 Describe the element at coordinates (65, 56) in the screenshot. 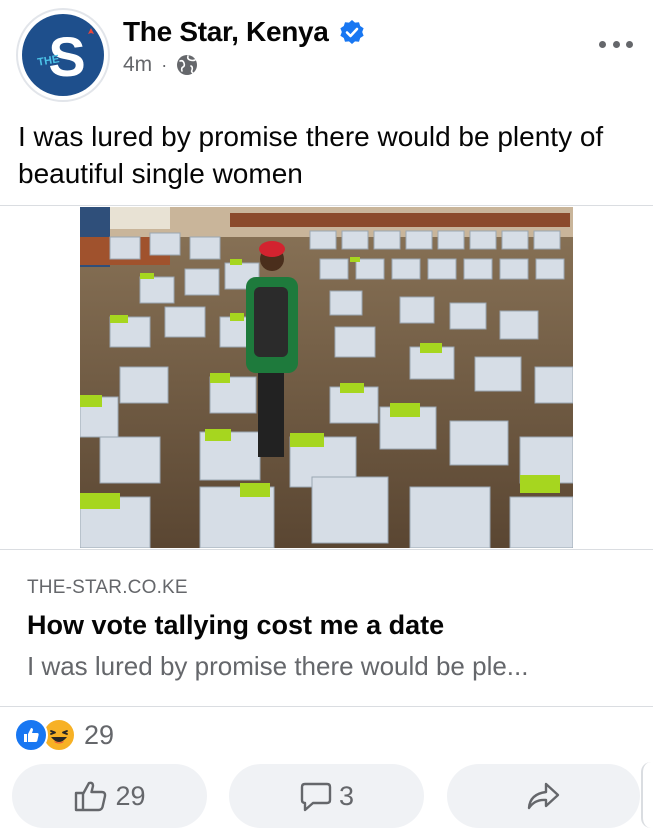

I see `star-logo-mark: S THE` at that location.